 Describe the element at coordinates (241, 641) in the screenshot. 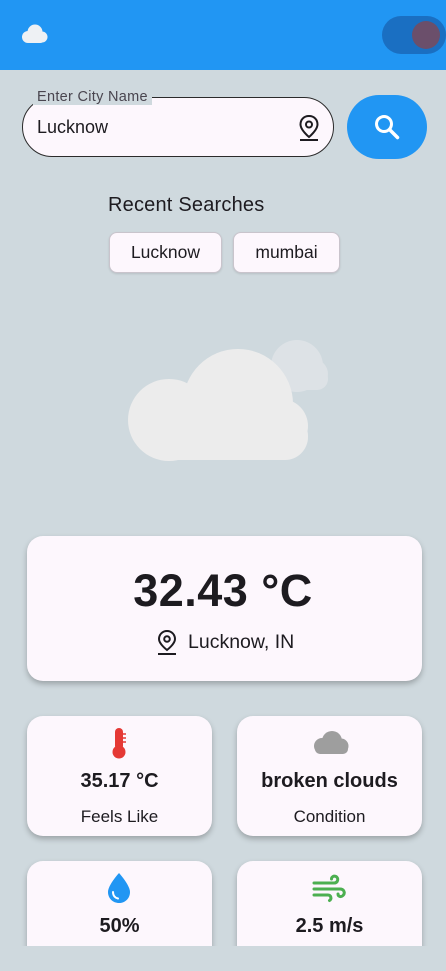

I see `location-name: Lucknow, IN` at that location.